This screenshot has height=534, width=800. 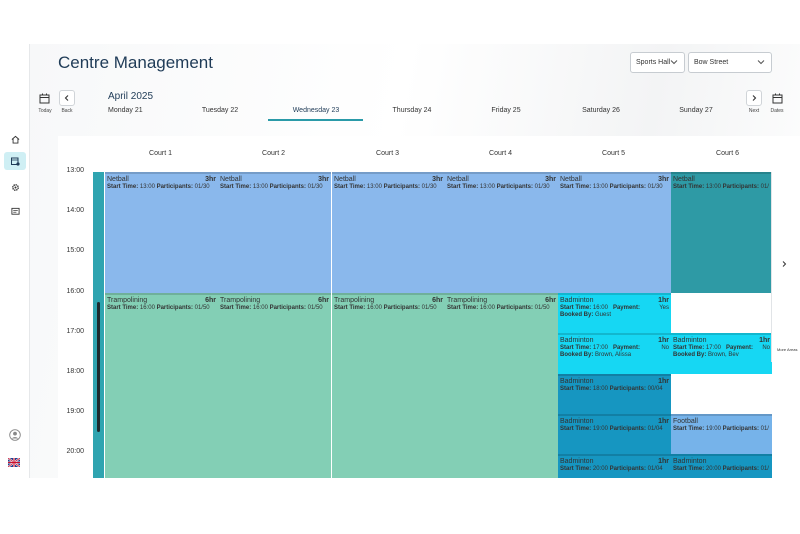 I want to click on nav-home, so click(x=15, y=139).